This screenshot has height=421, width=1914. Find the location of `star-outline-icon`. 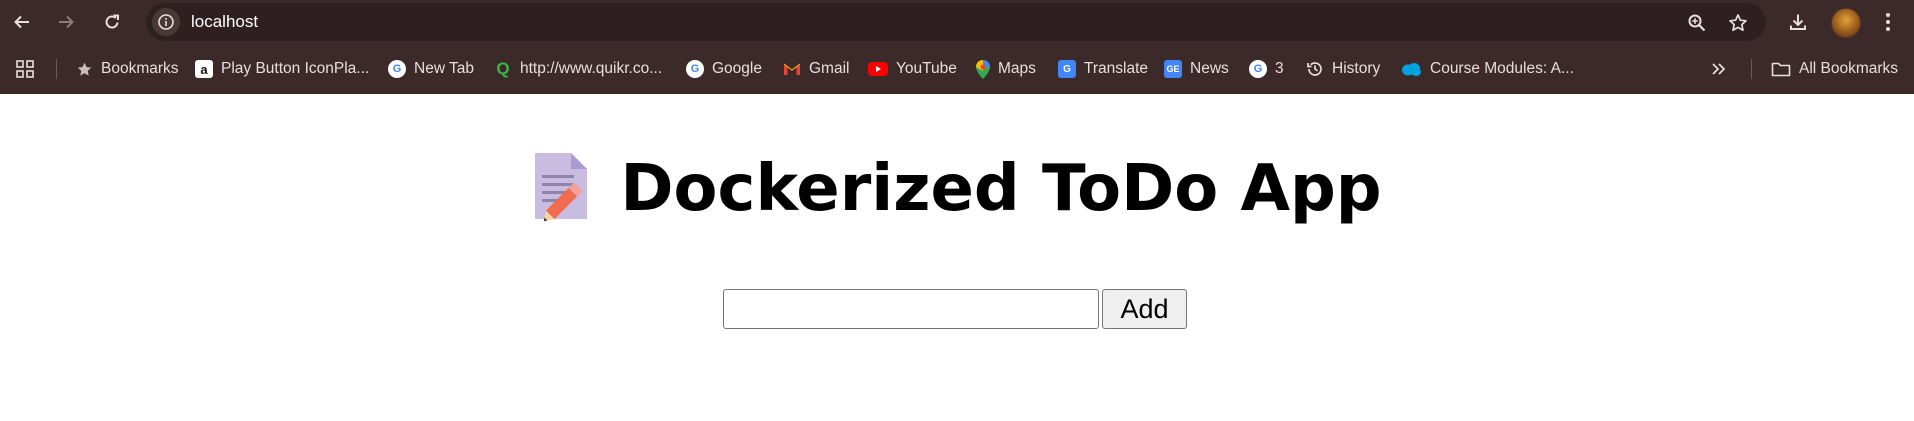

star-outline-icon is located at coordinates (1738, 23).